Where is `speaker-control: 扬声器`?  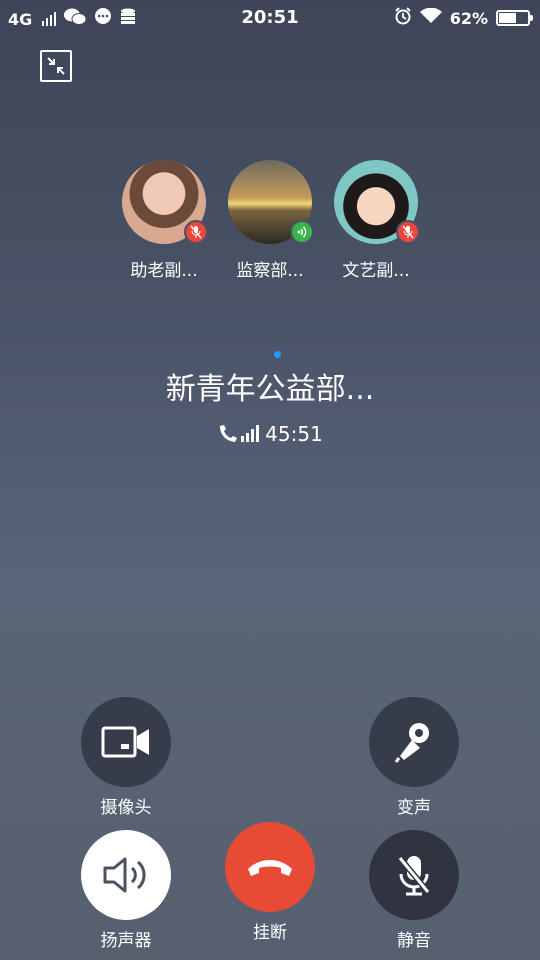 speaker-control: 扬声器 is located at coordinates (126, 890).